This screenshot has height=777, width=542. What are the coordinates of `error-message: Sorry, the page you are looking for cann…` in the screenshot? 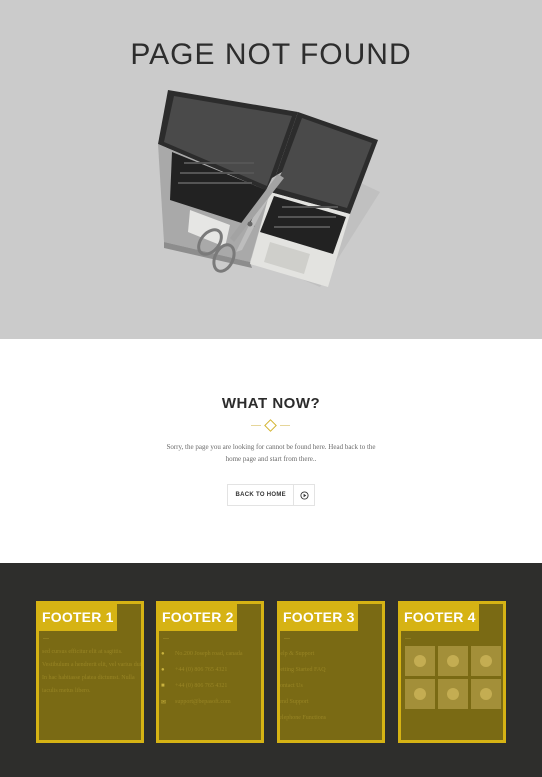 It's located at (271, 453).